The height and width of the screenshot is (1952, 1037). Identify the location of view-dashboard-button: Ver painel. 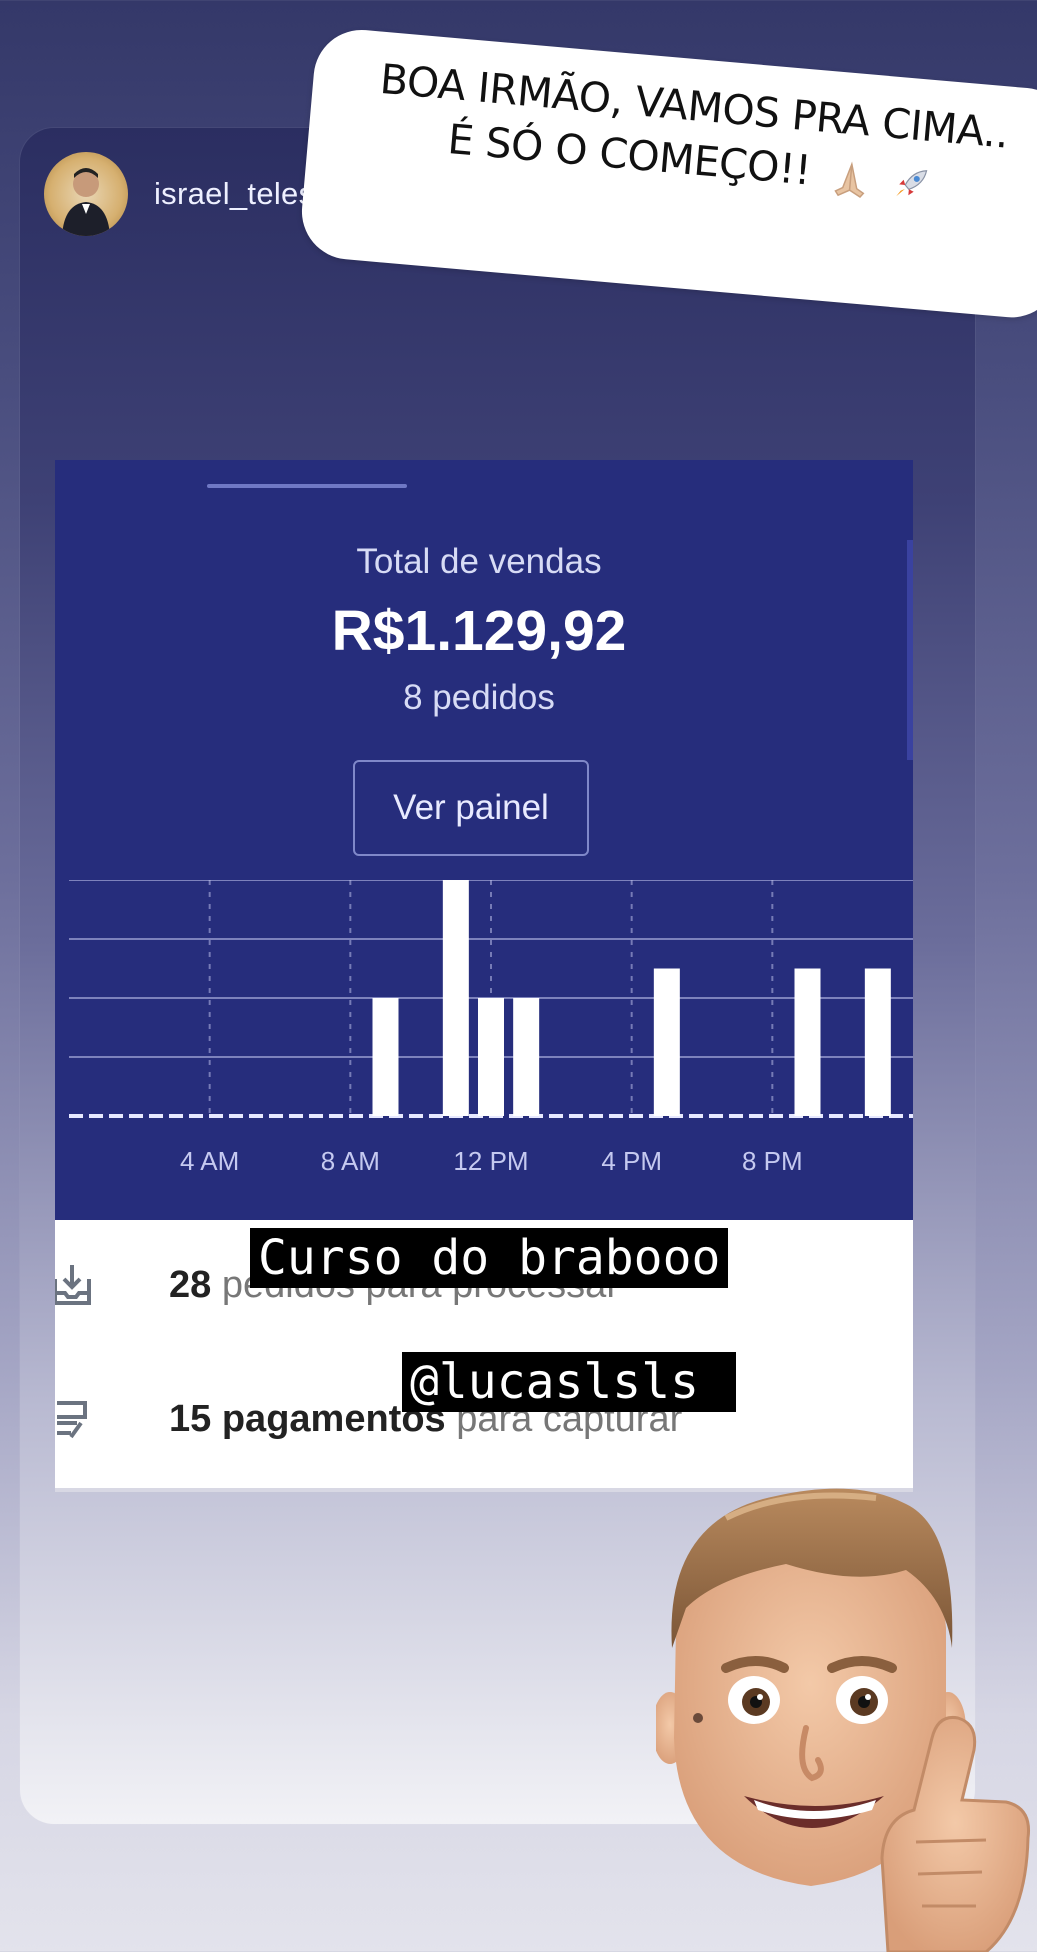
(471, 808).